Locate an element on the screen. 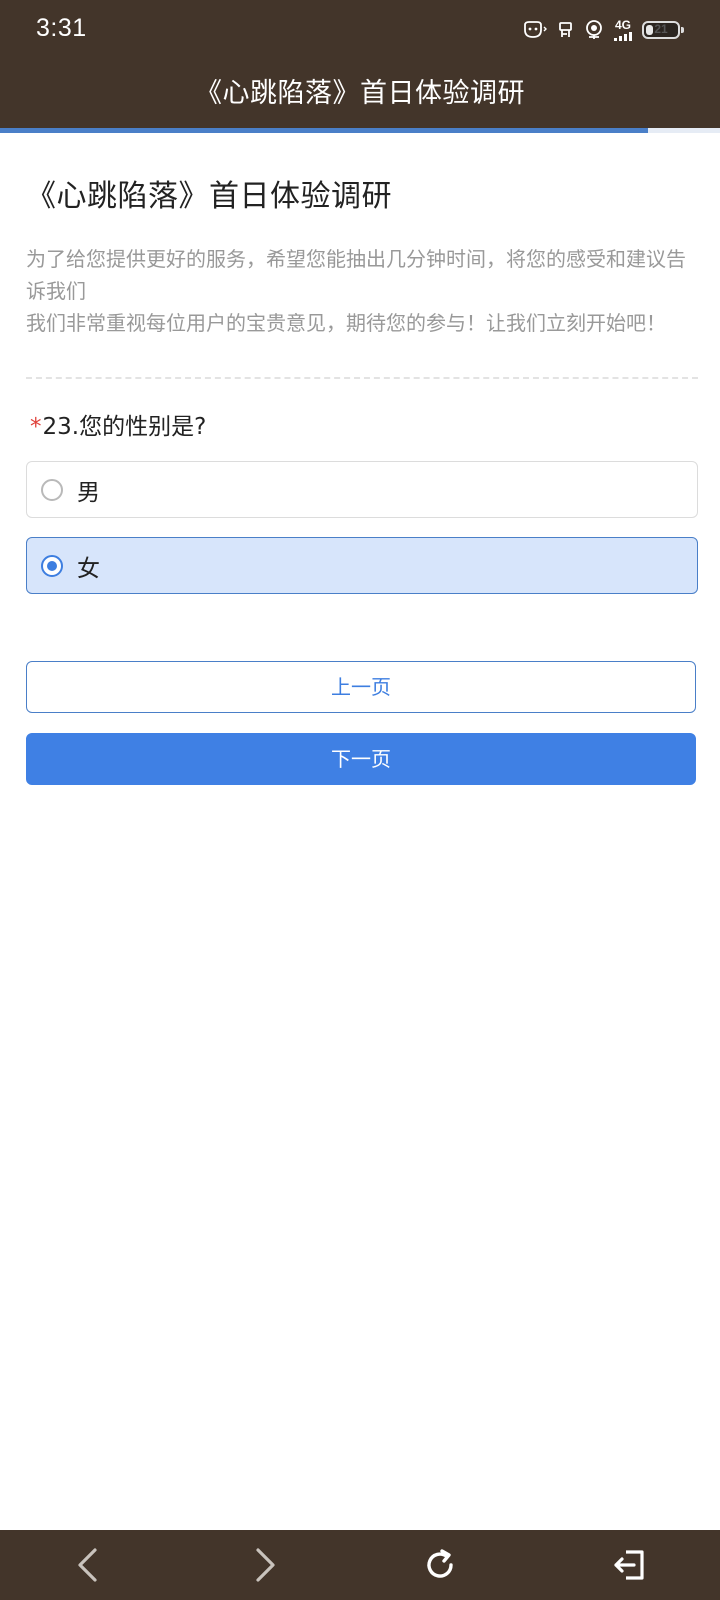 The image size is (720, 1600). exit-icon is located at coordinates (630, 1565).